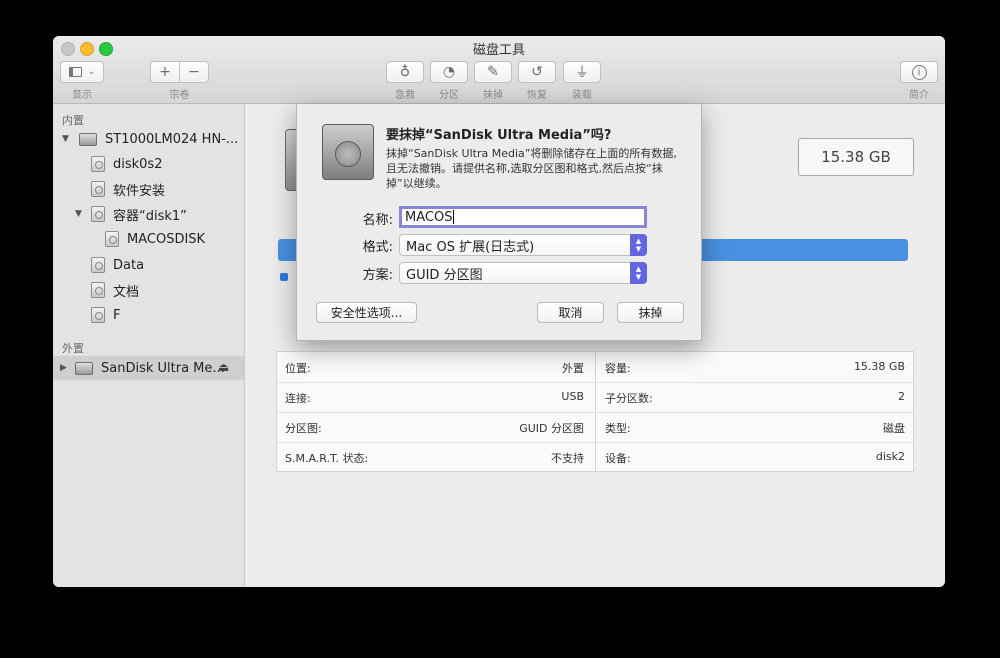  Describe the element at coordinates (148, 265) in the screenshot. I see `sidebar-item-data: Data` at that location.